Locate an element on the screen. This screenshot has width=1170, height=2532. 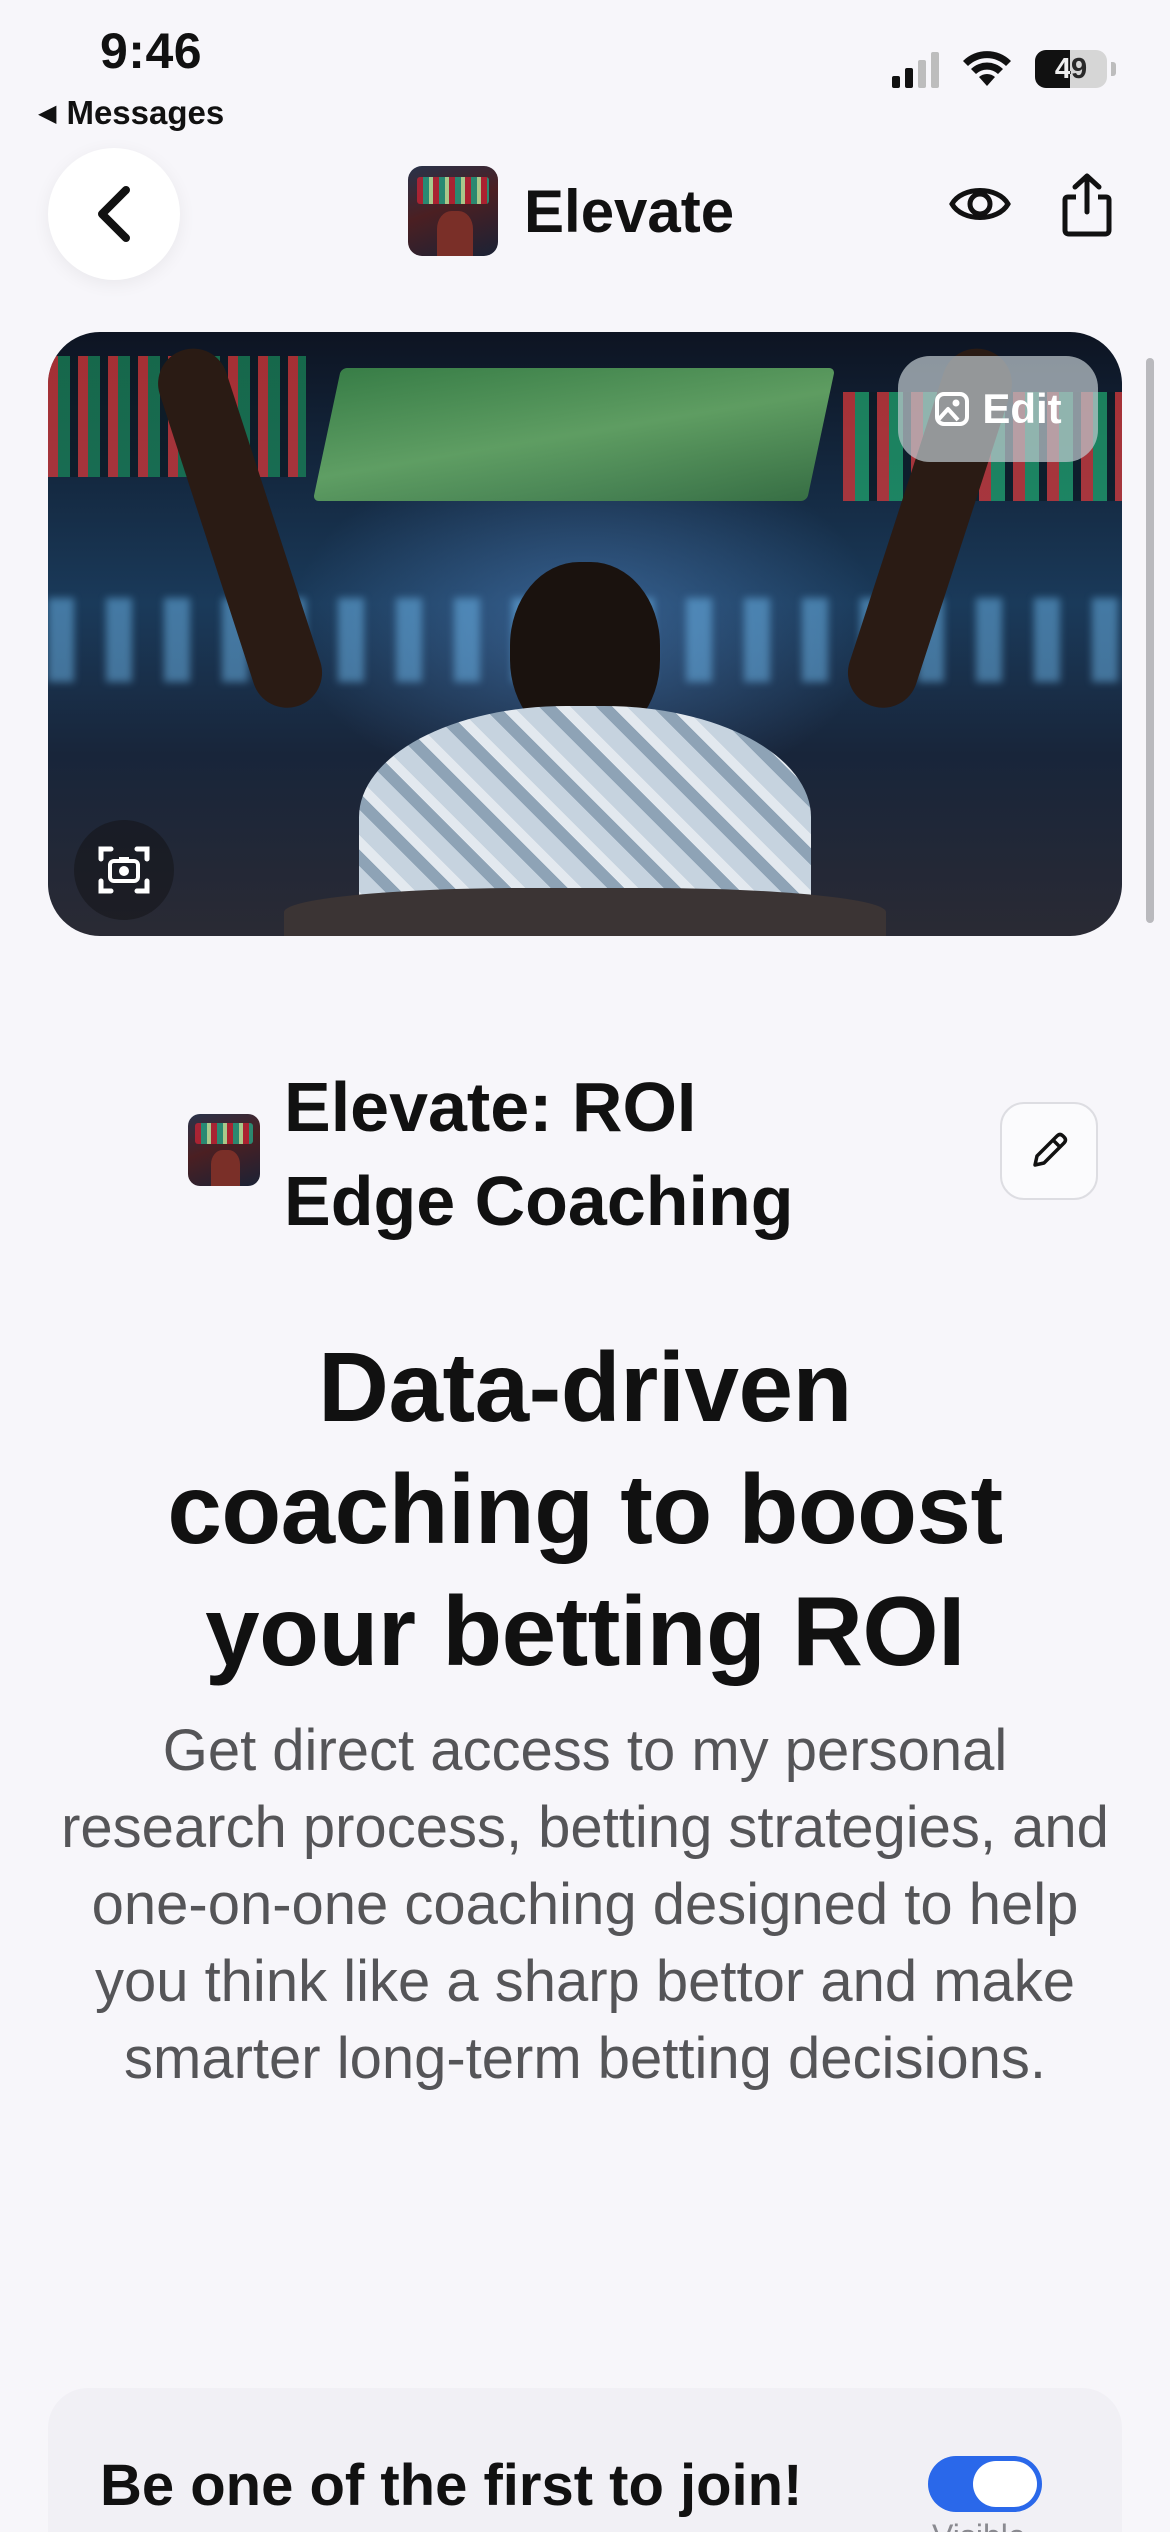
page-title: Elevate is located at coordinates (629, 211).